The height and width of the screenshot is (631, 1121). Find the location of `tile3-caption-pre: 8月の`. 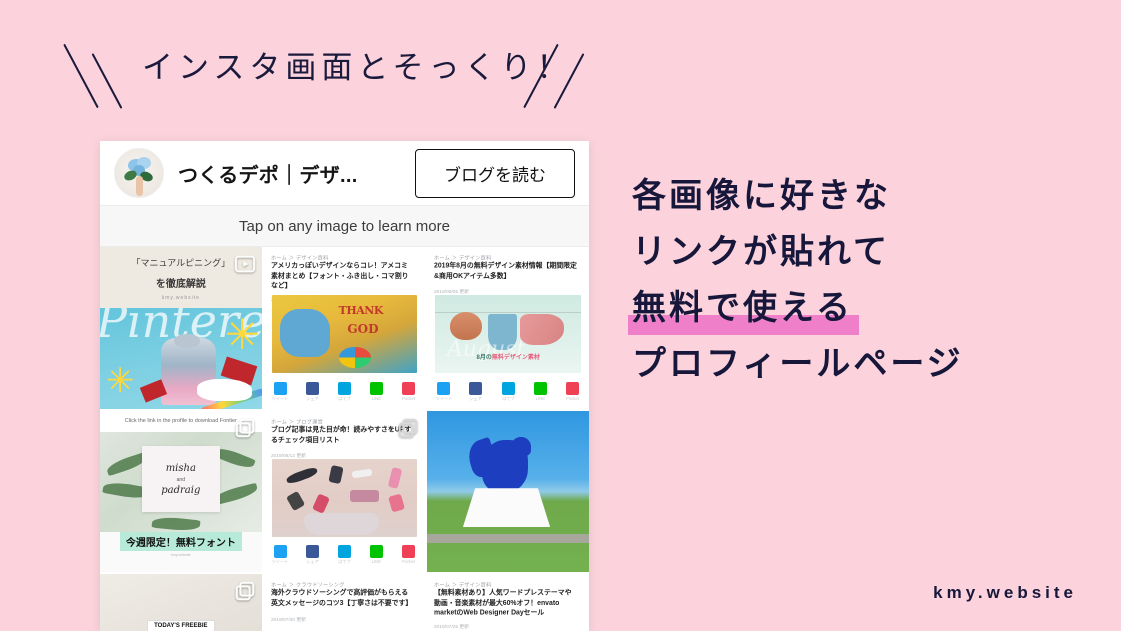

tile3-caption-pre: 8月の is located at coordinates (484, 357).